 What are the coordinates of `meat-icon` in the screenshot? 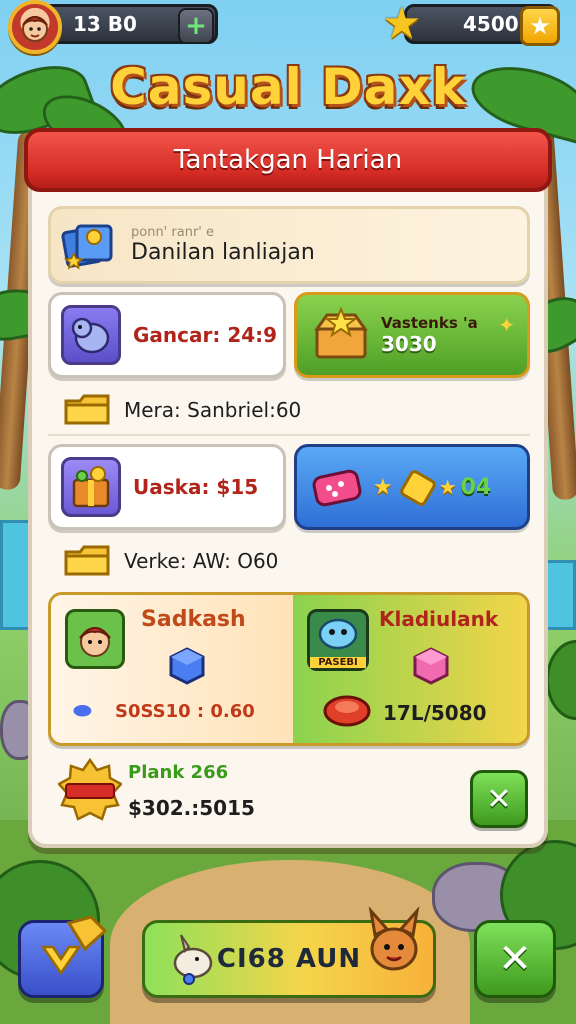 It's located at (347, 711).